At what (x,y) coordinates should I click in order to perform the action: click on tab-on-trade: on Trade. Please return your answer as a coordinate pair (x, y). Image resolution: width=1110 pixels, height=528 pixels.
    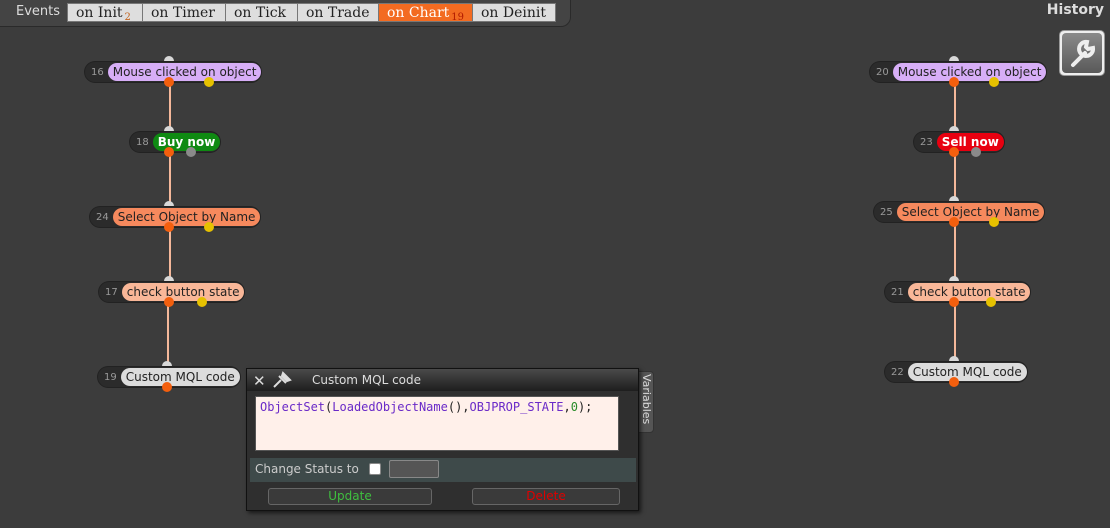
    Looking at the image, I should click on (338, 12).